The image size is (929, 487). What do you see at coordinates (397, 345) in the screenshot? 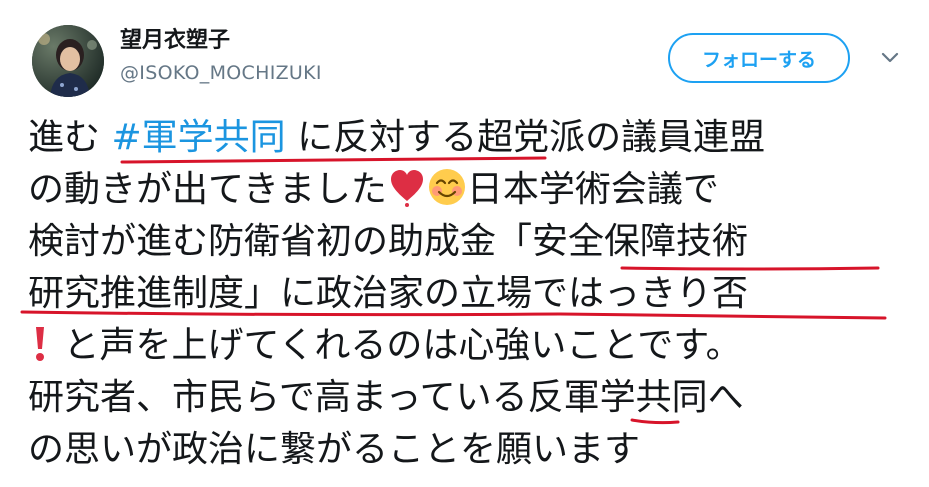
I see `tweet-text-segment: と声を上げてくれるのは心強いことです。` at bounding box center [397, 345].